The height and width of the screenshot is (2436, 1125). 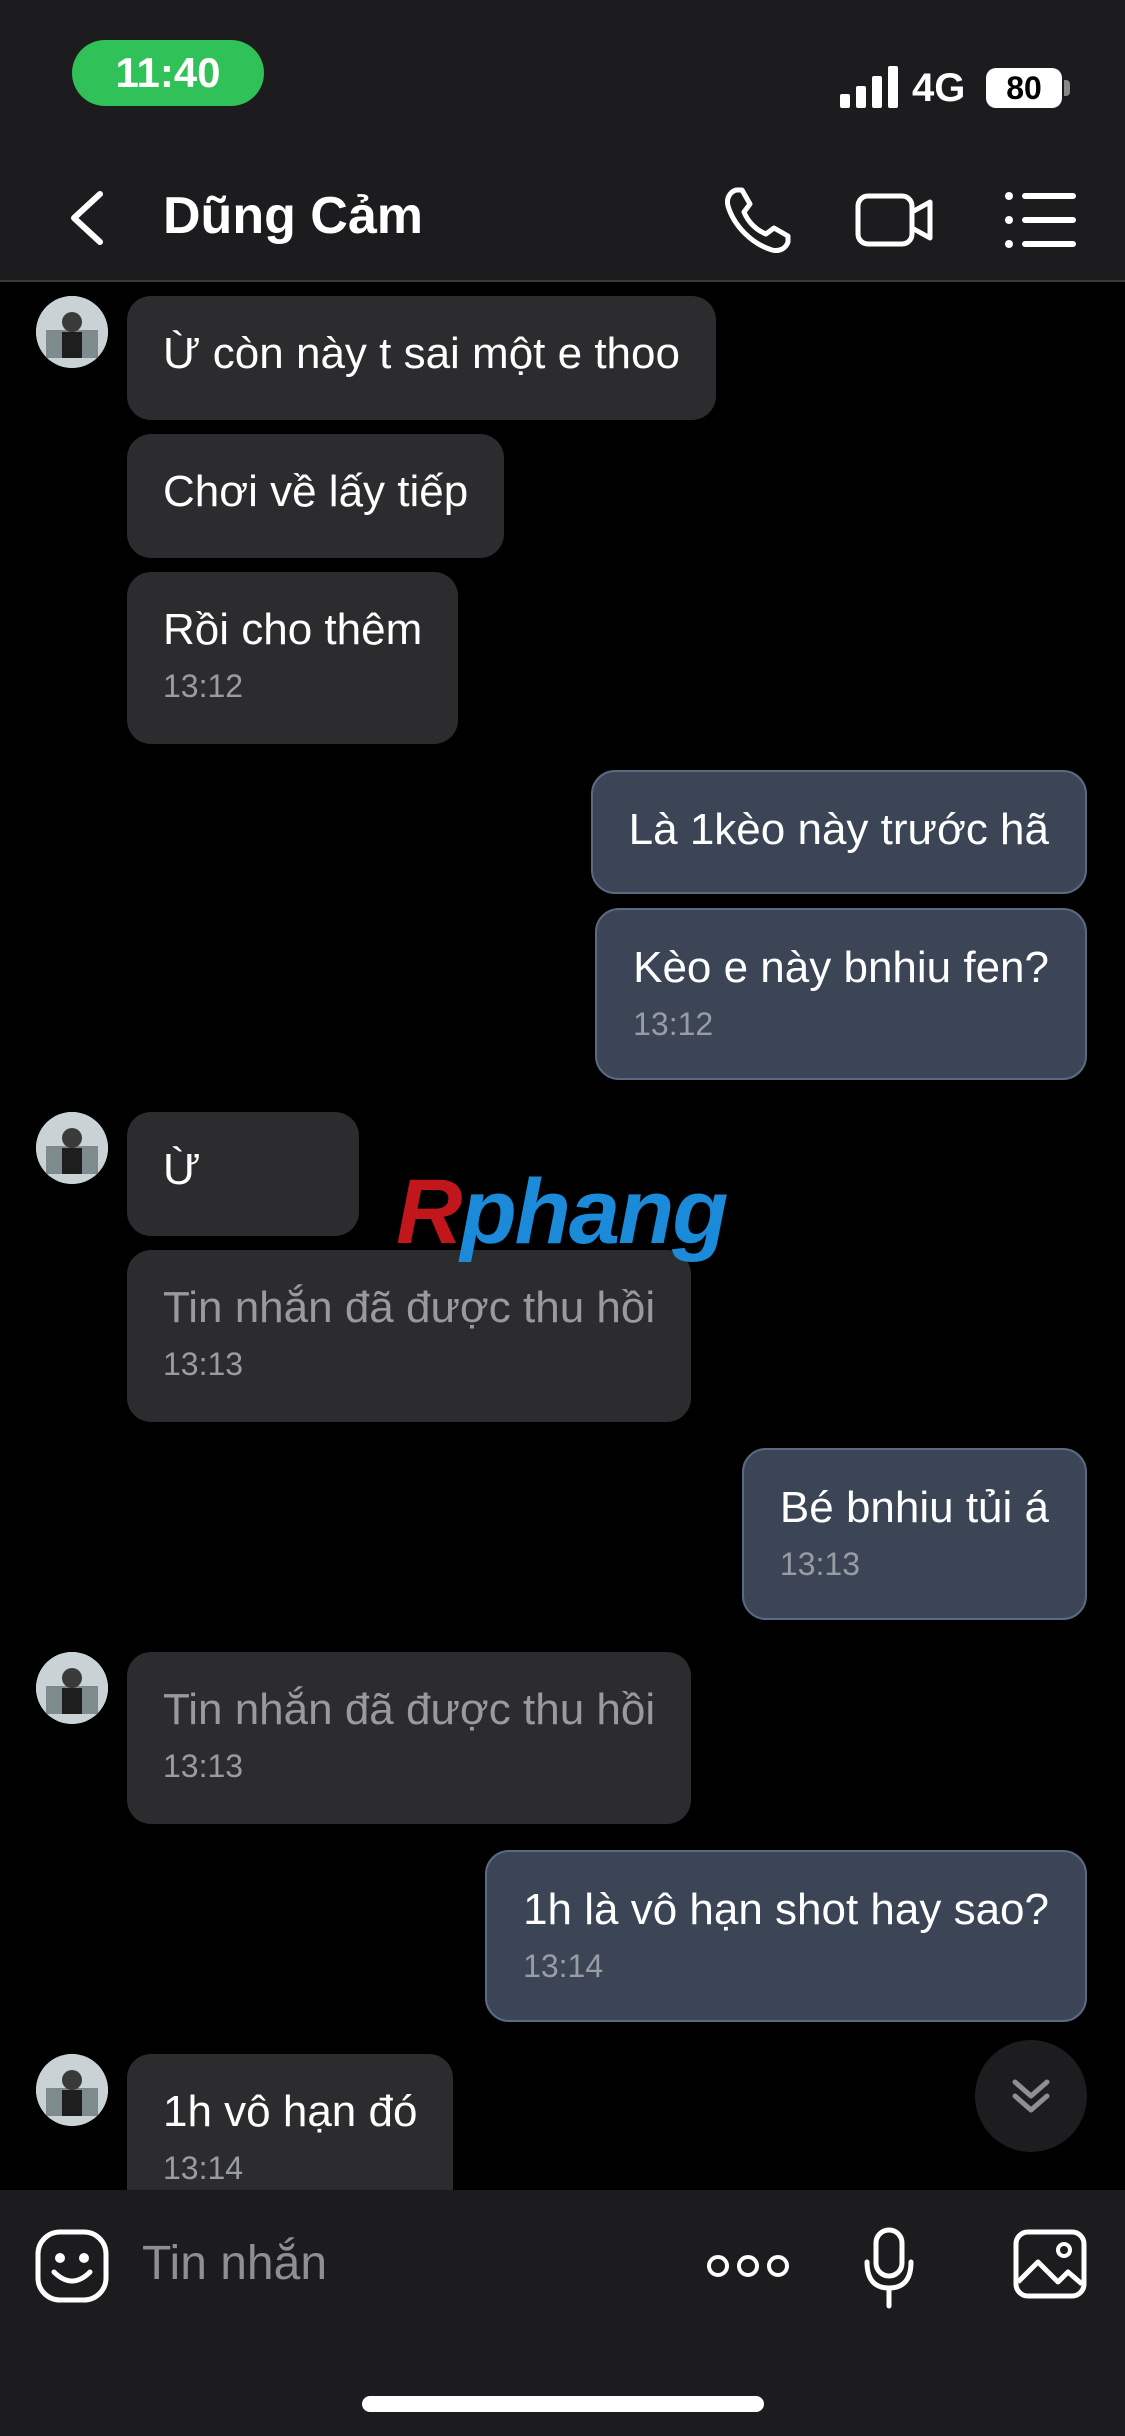 What do you see at coordinates (562, 216) in the screenshot?
I see `chat-header: Dũng Cảm` at bounding box center [562, 216].